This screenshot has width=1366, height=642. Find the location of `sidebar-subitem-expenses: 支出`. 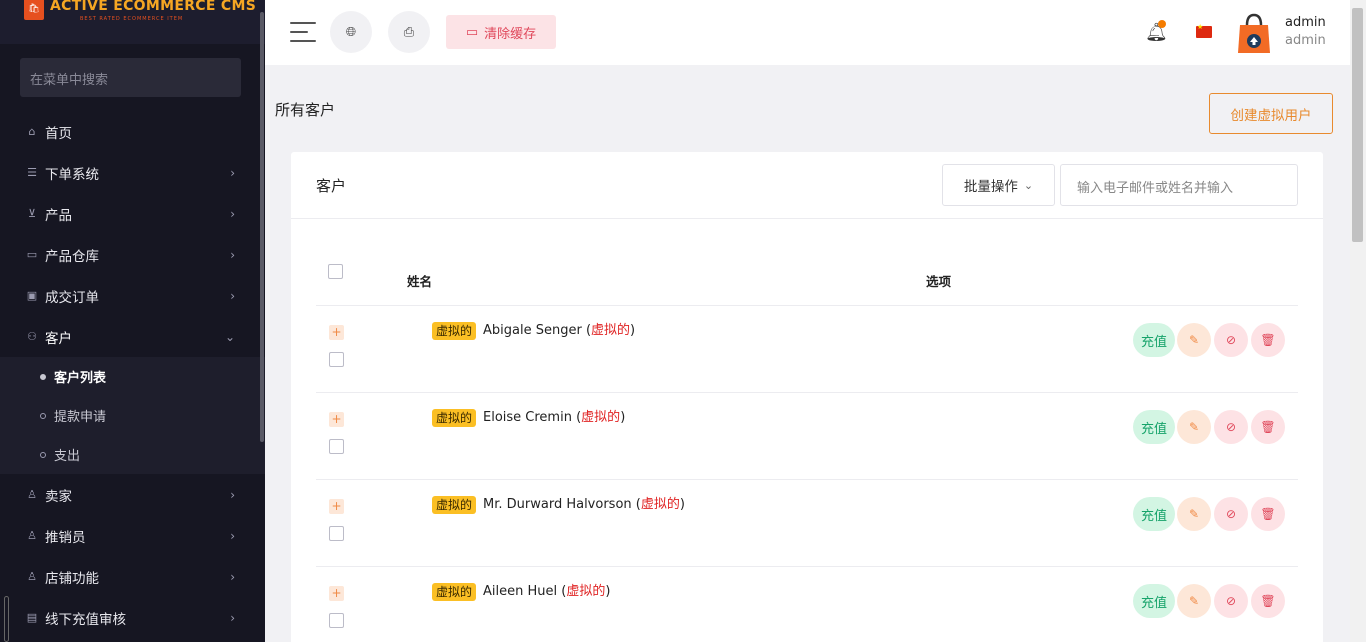

sidebar-subitem-expenses: 支出 is located at coordinates (132, 454).